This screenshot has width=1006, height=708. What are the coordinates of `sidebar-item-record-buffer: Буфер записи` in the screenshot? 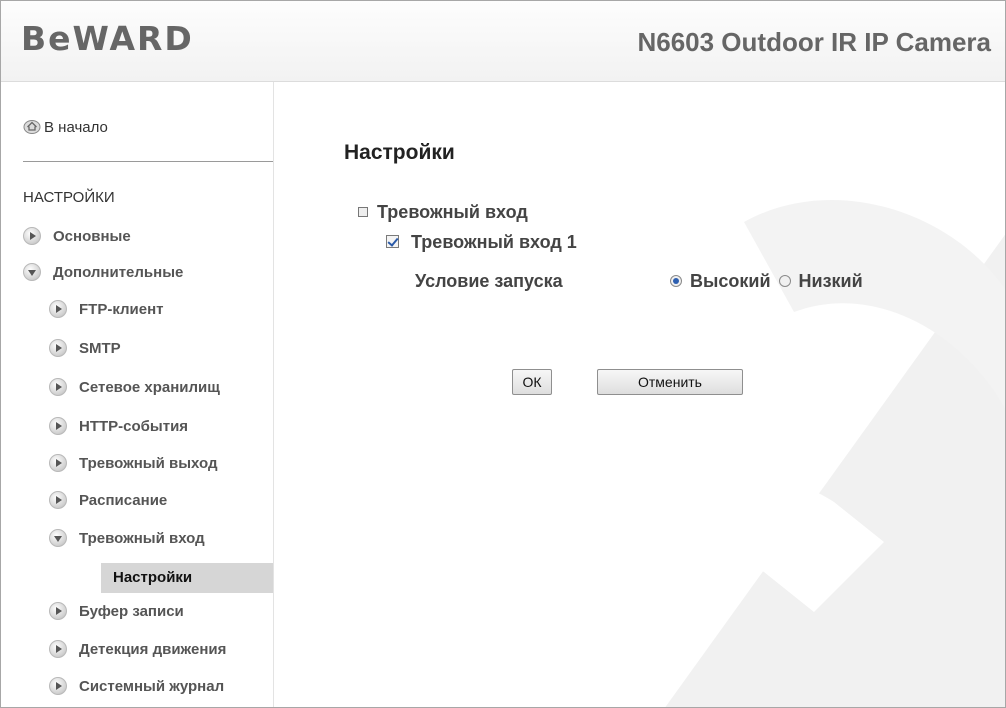 It's located at (116, 612).